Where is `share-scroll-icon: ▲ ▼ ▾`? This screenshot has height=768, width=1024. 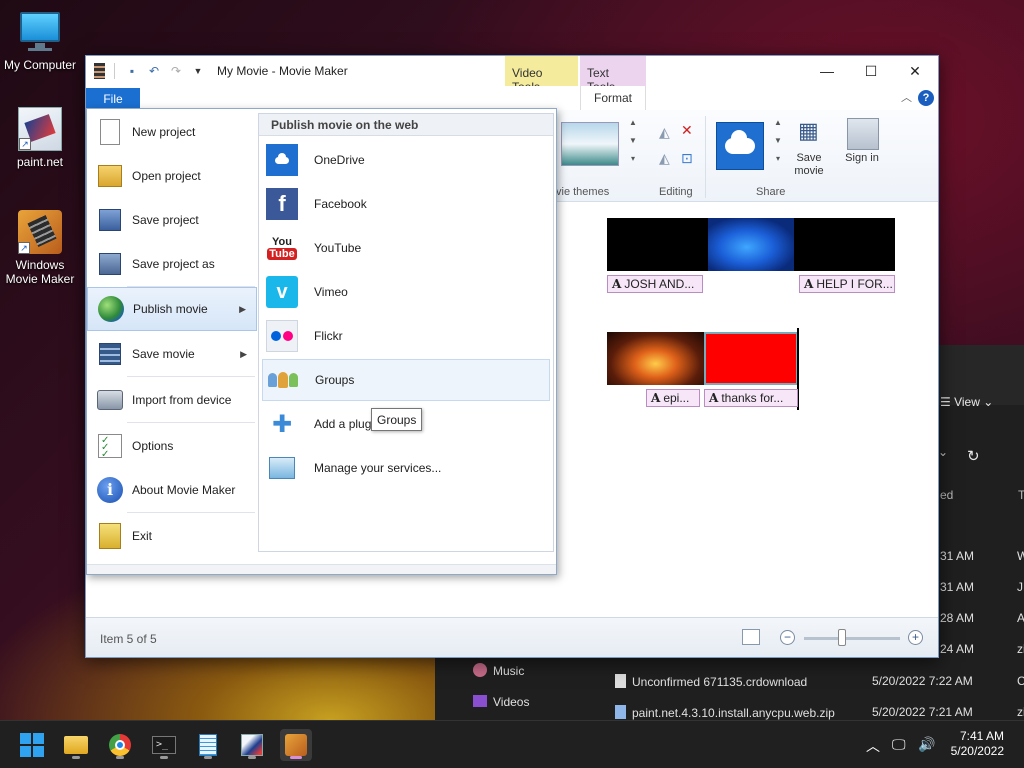 share-scroll-icon: ▲ ▼ ▾ is located at coordinates (778, 141).